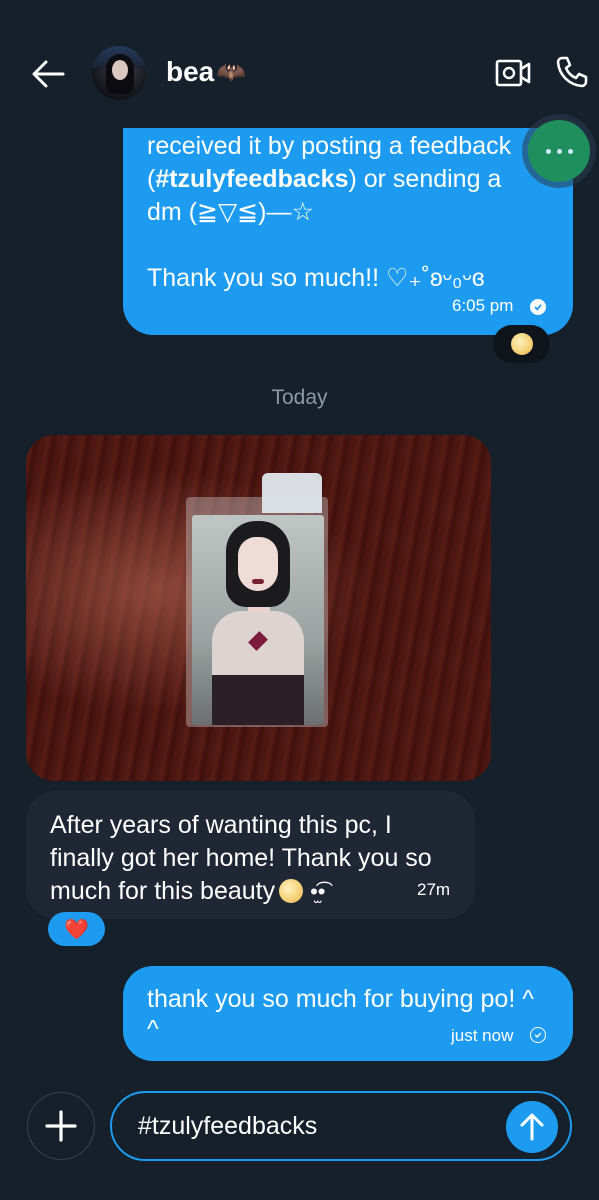  I want to click on emoji-tail: •̫͡•, so click(318, 891).